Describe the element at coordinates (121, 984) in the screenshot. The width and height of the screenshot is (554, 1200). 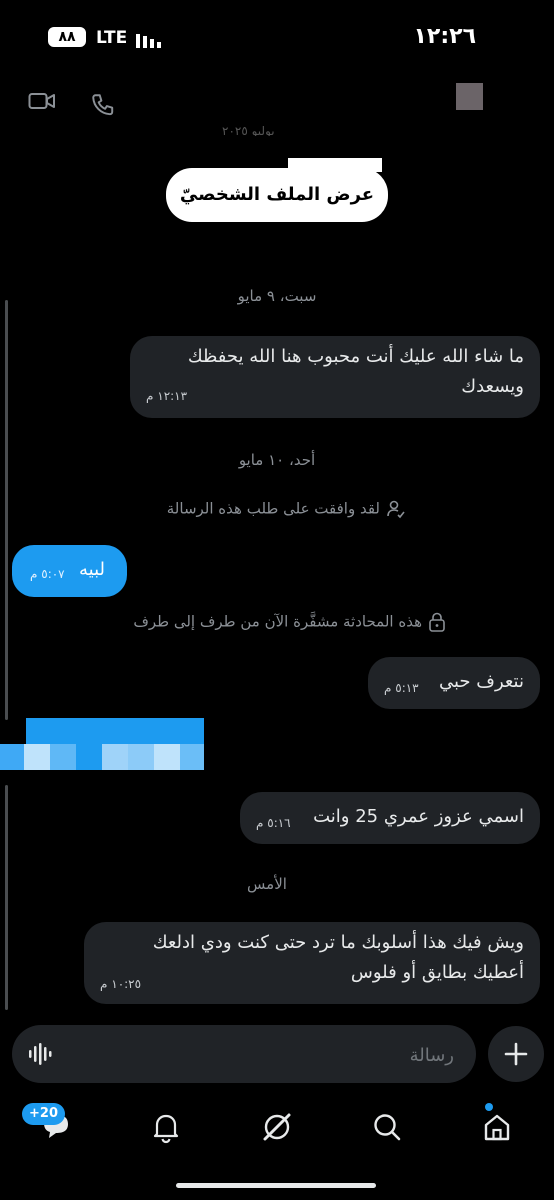
I see `message-time: ١٠:٢٥ م` at that location.